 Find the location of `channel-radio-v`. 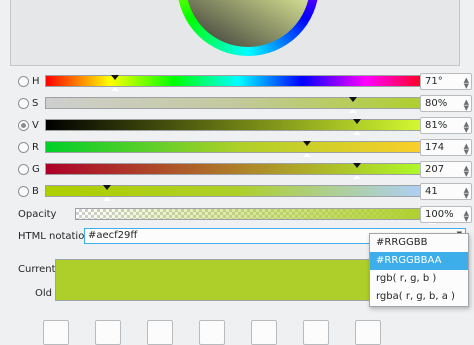

channel-radio-v is located at coordinates (23, 125).